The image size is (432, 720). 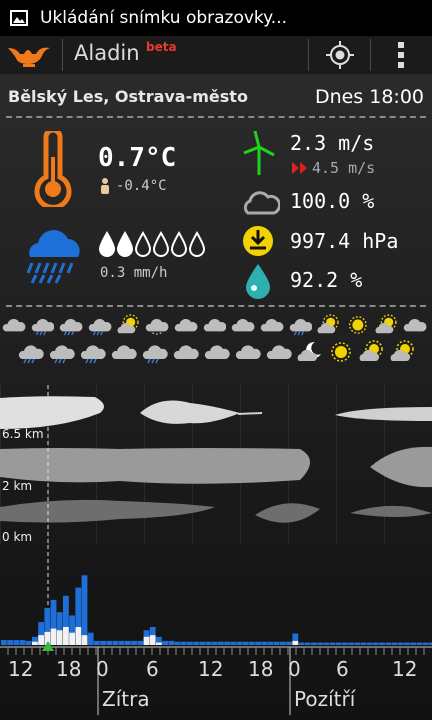 I want to click on height-label-6-5km: 6.5 km, so click(x=23, y=434).